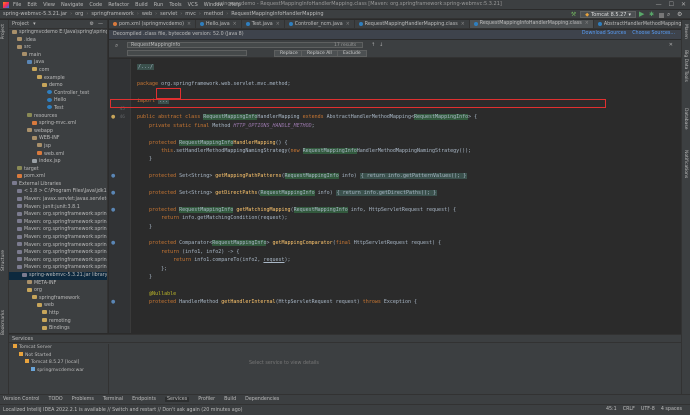 The width and height of the screenshot is (690, 415). What do you see at coordinates (35, 14) in the screenshot?
I see `breadcrumb-item: spring-webmvc-5.3.21.jar` at bounding box center [35, 14].